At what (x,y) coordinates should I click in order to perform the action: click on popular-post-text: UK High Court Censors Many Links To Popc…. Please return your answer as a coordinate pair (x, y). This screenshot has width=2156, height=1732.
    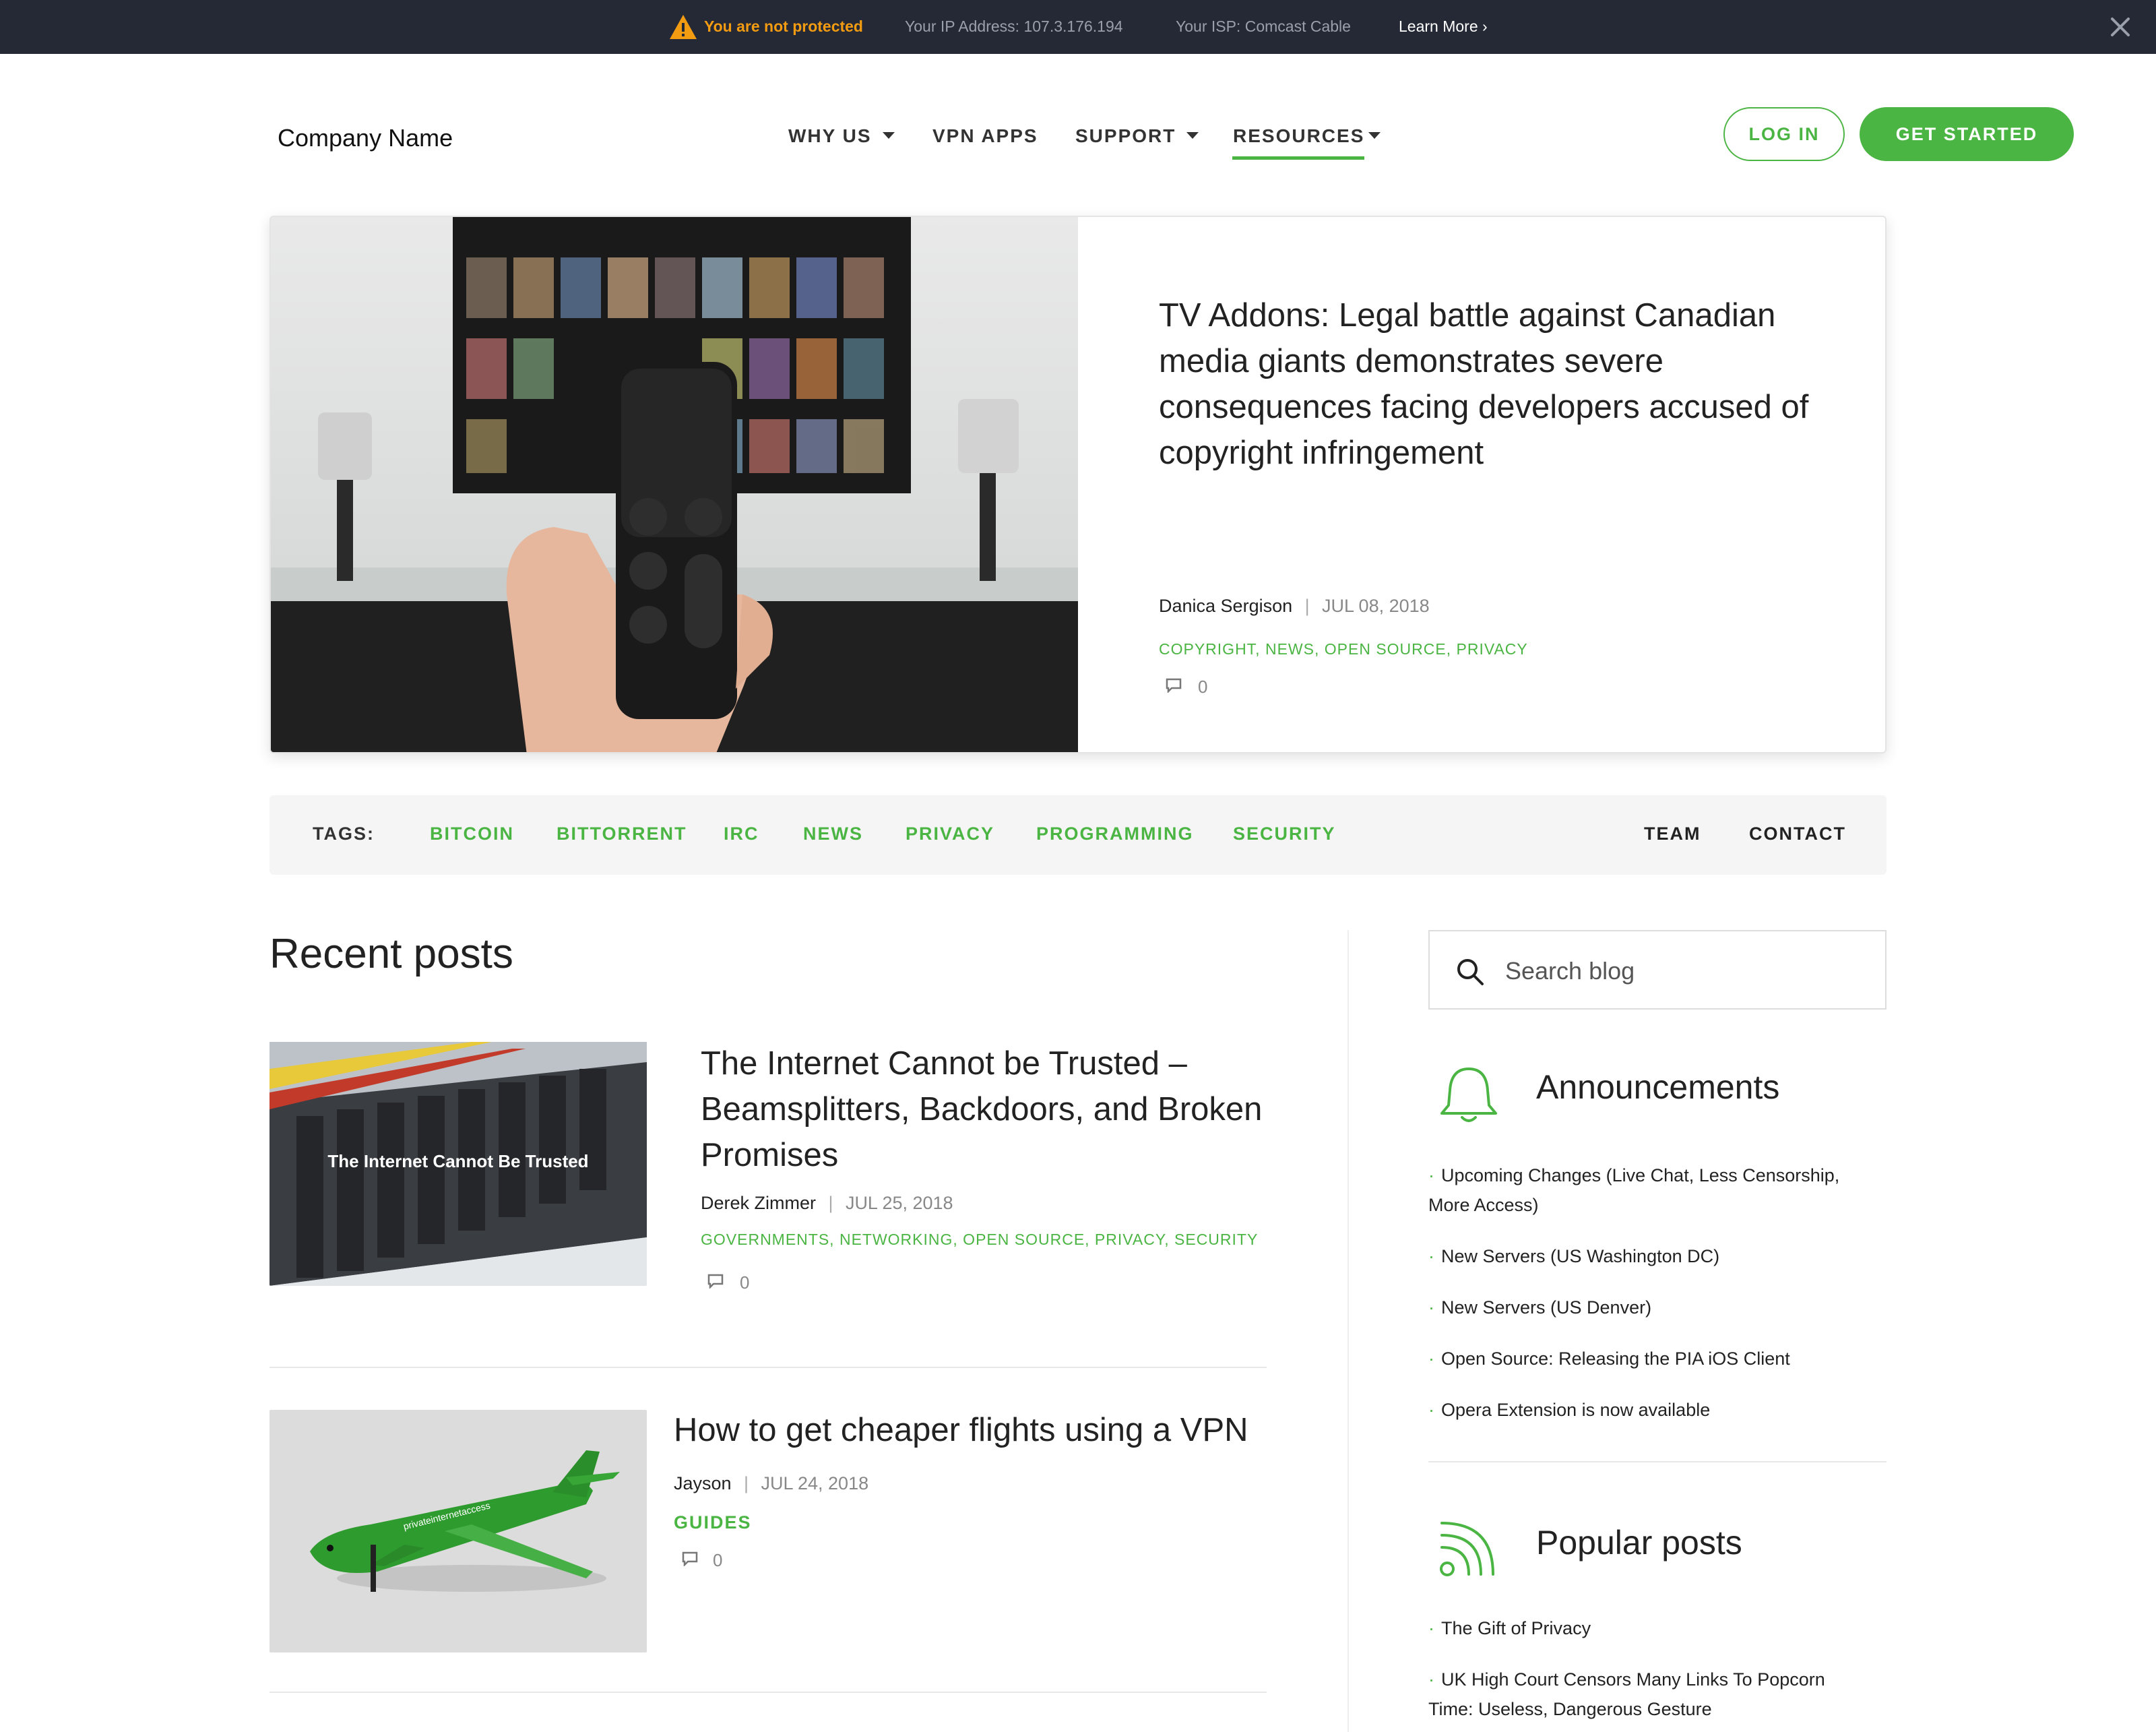
    Looking at the image, I should click on (1626, 1694).